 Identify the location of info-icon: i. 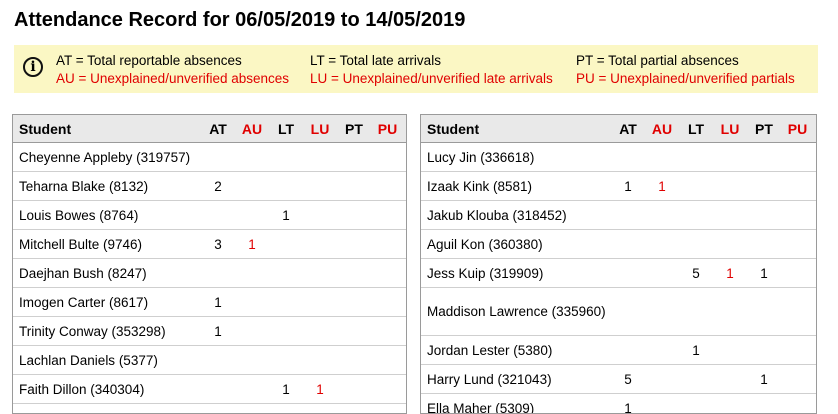
(33, 67).